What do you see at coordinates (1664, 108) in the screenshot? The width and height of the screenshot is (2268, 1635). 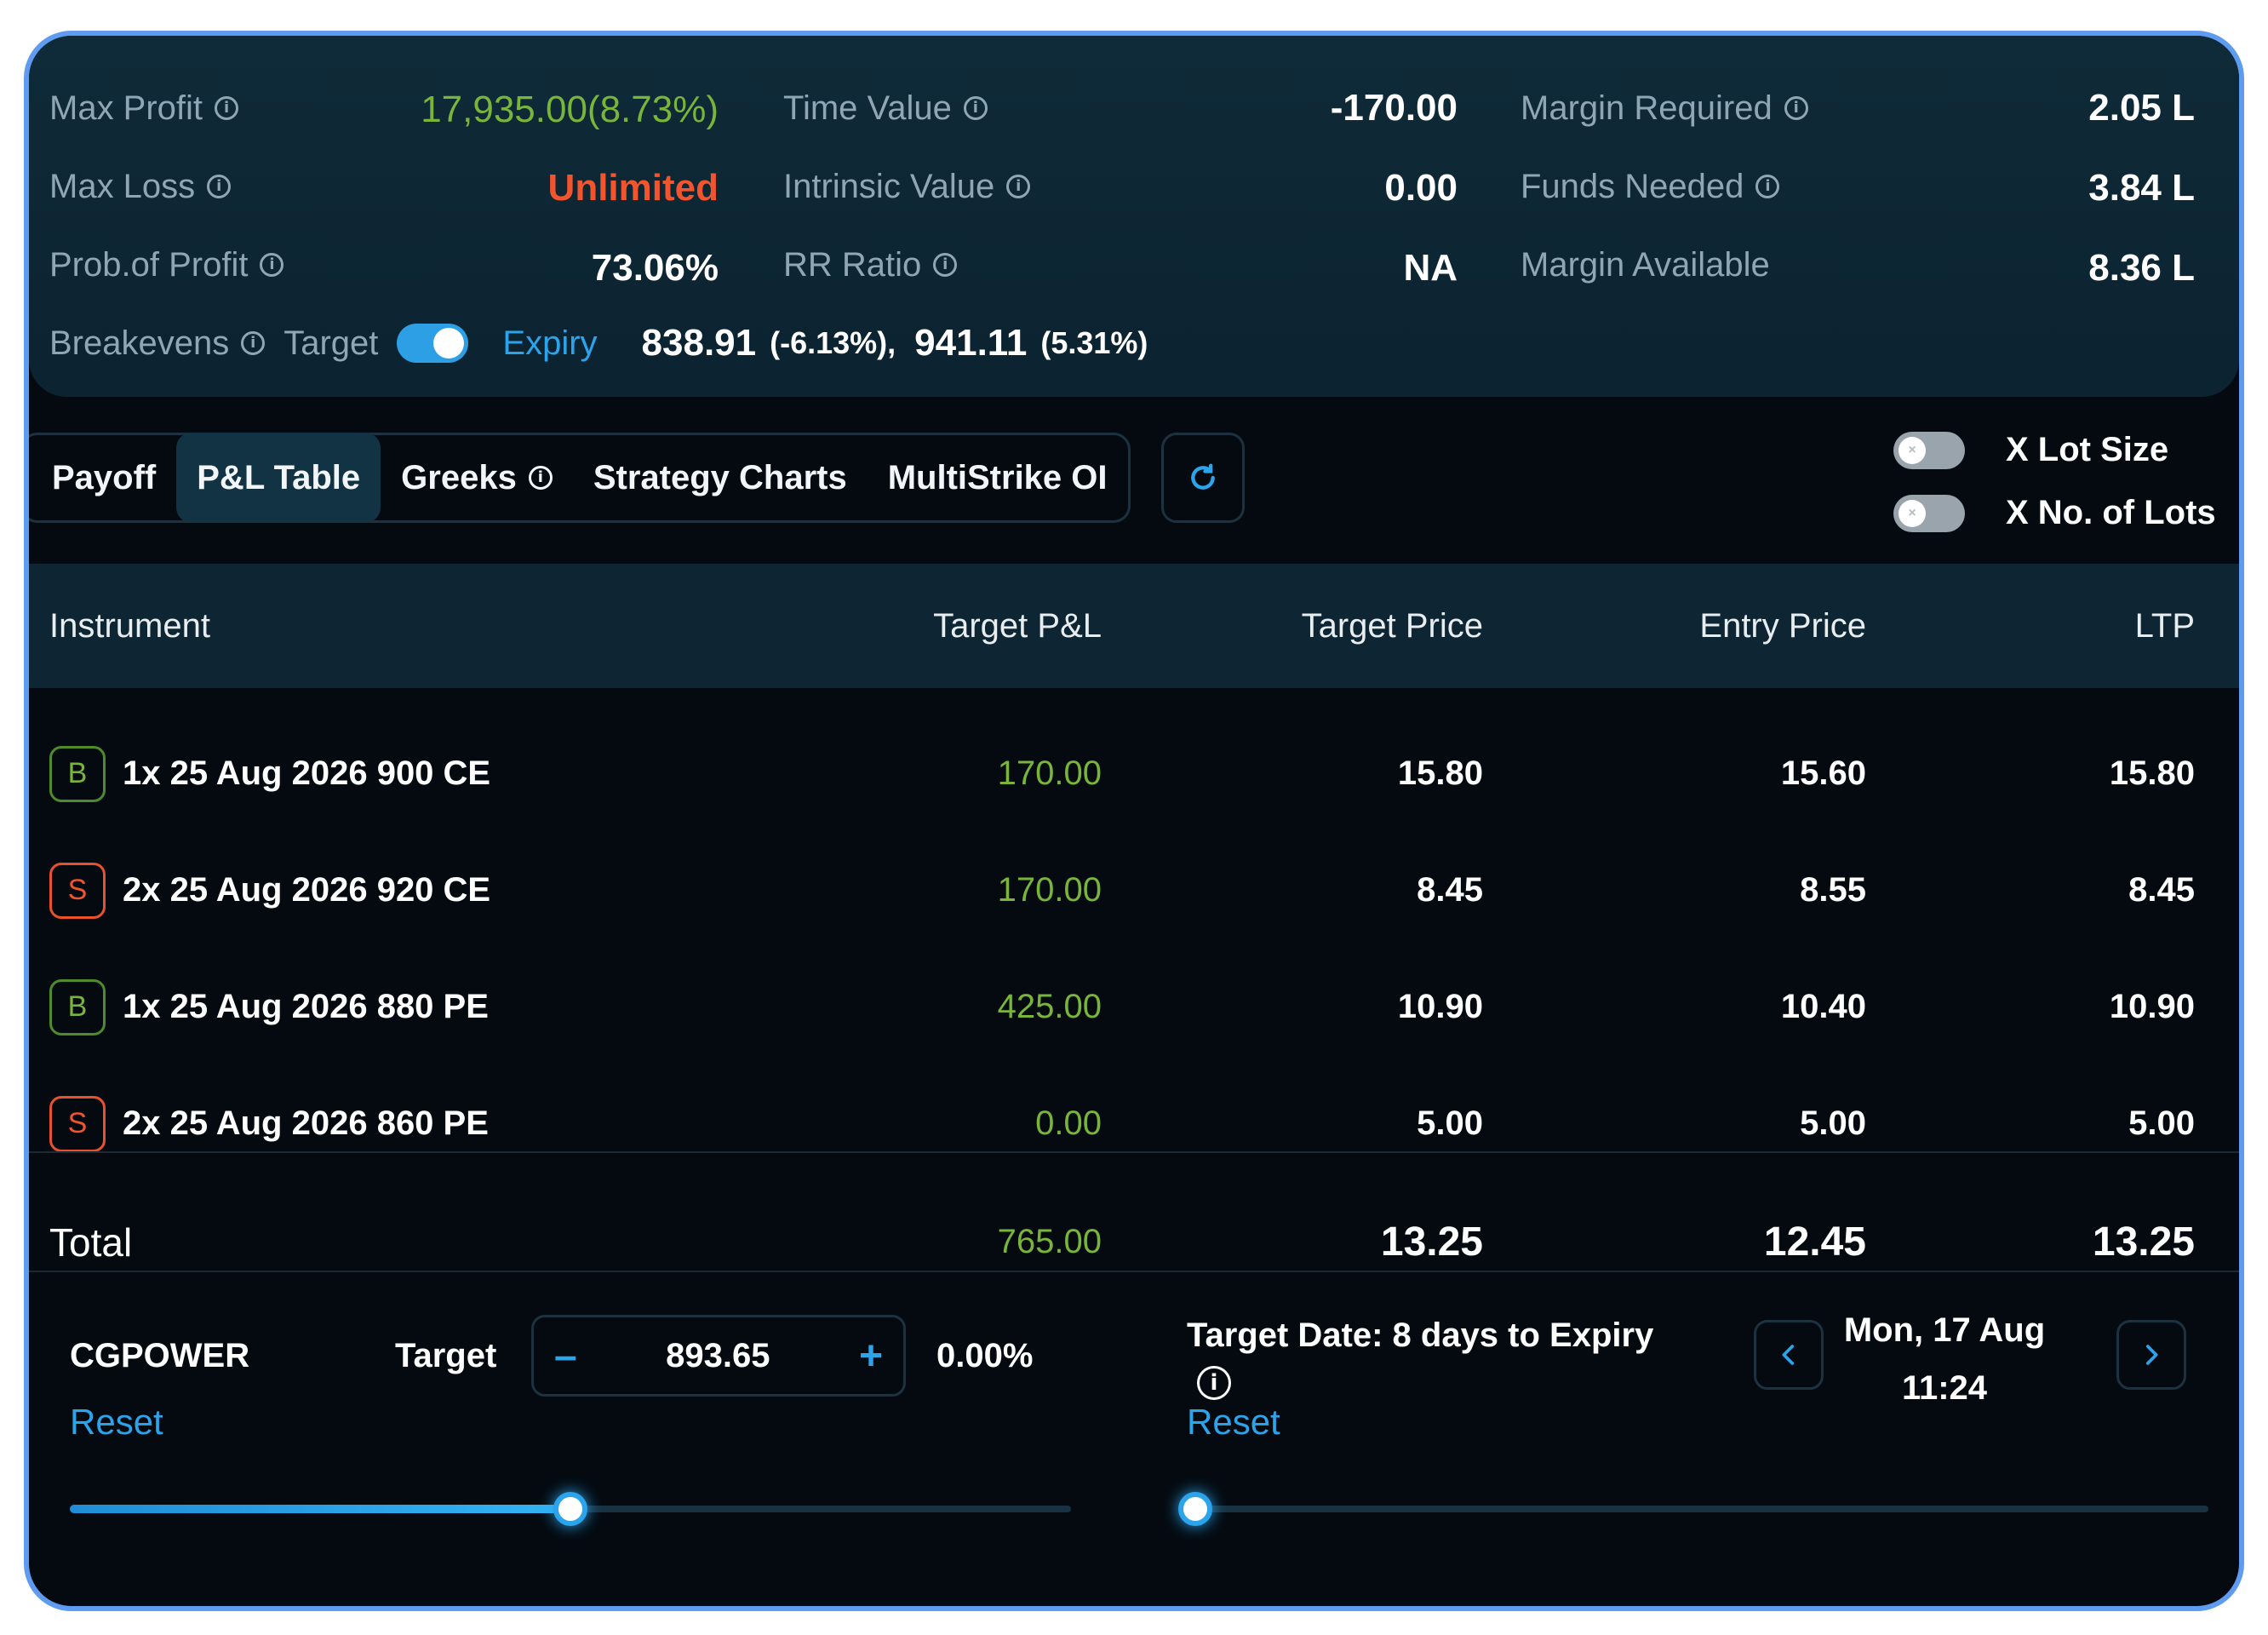 I see `margin-required-row: Margin Required i` at bounding box center [1664, 108].